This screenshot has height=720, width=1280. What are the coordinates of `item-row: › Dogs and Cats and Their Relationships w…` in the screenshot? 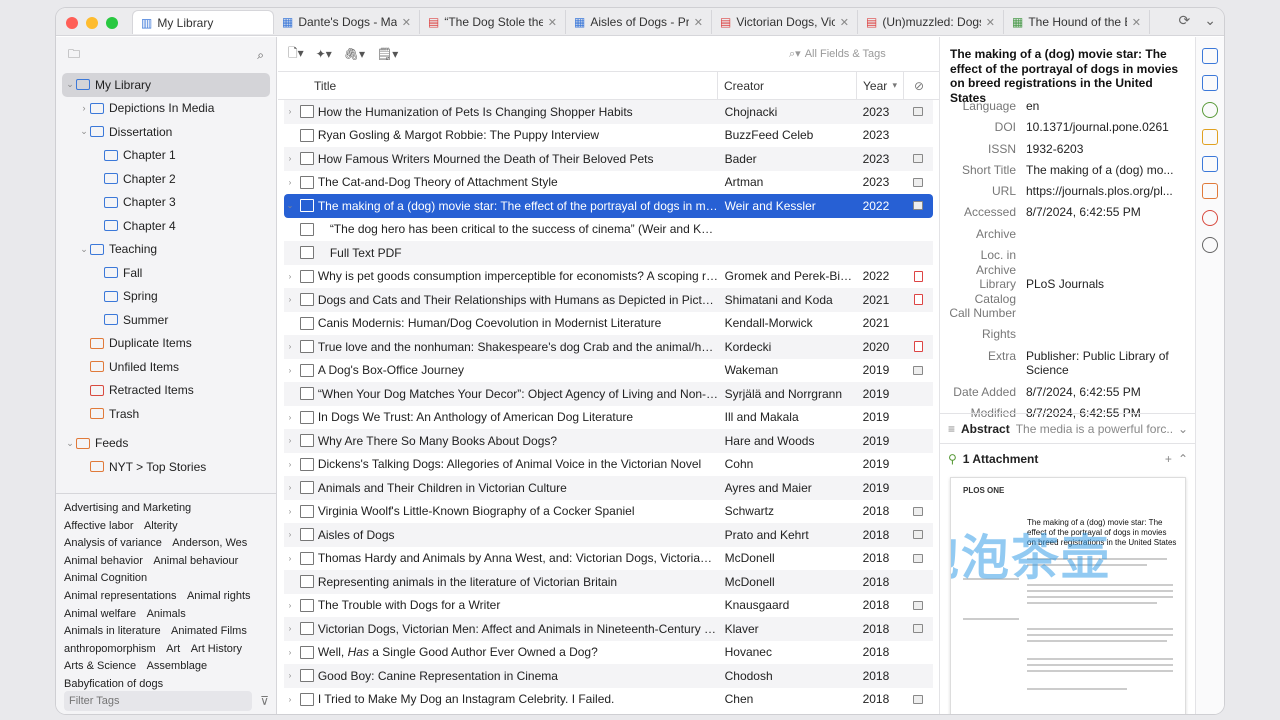 It's located at (608, 300).